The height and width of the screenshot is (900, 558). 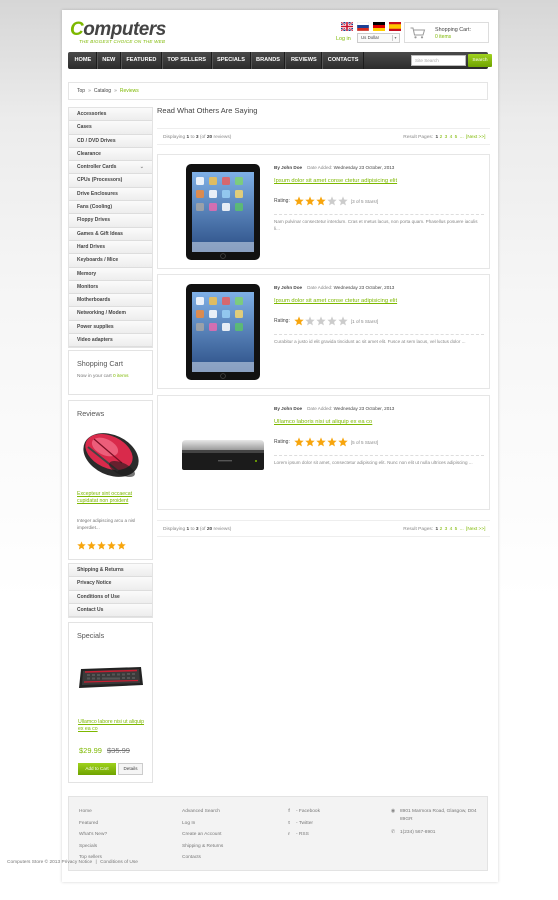 I want to click on category-item: Accessories, so click(x=110, y=115).